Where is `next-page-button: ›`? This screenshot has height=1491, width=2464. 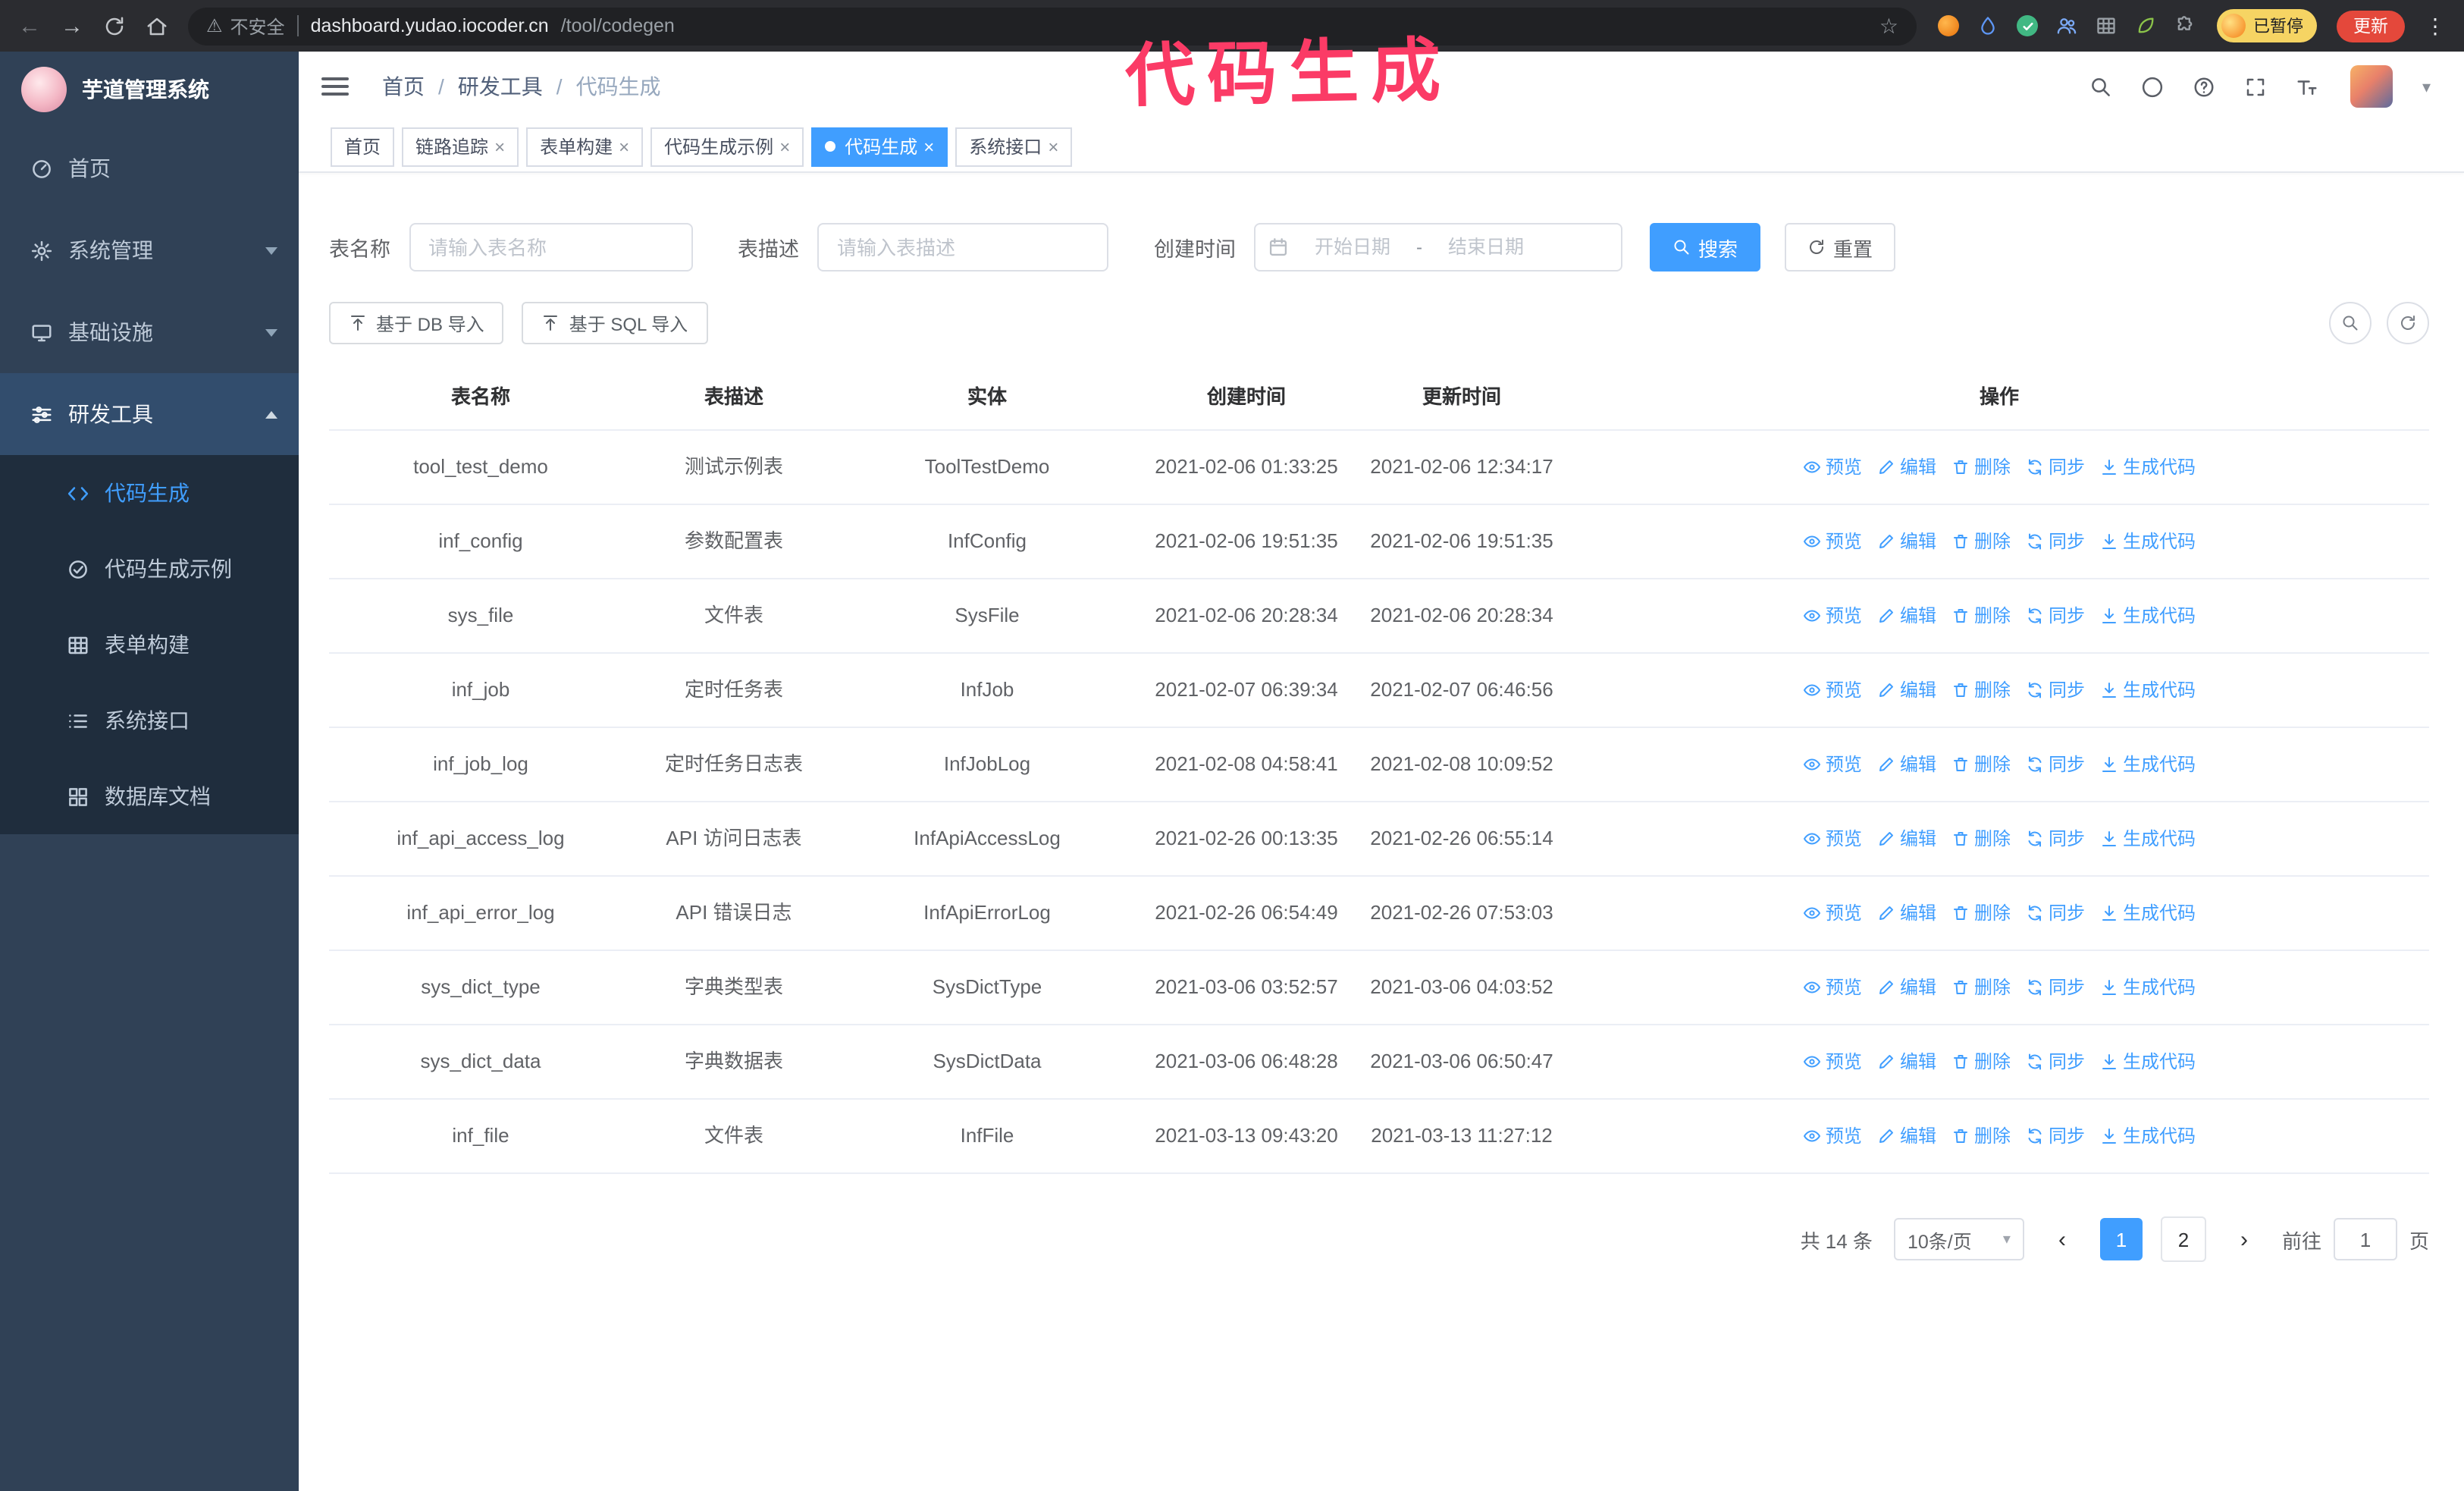
next-page-button: › is located at coordinates (2244, 1239).